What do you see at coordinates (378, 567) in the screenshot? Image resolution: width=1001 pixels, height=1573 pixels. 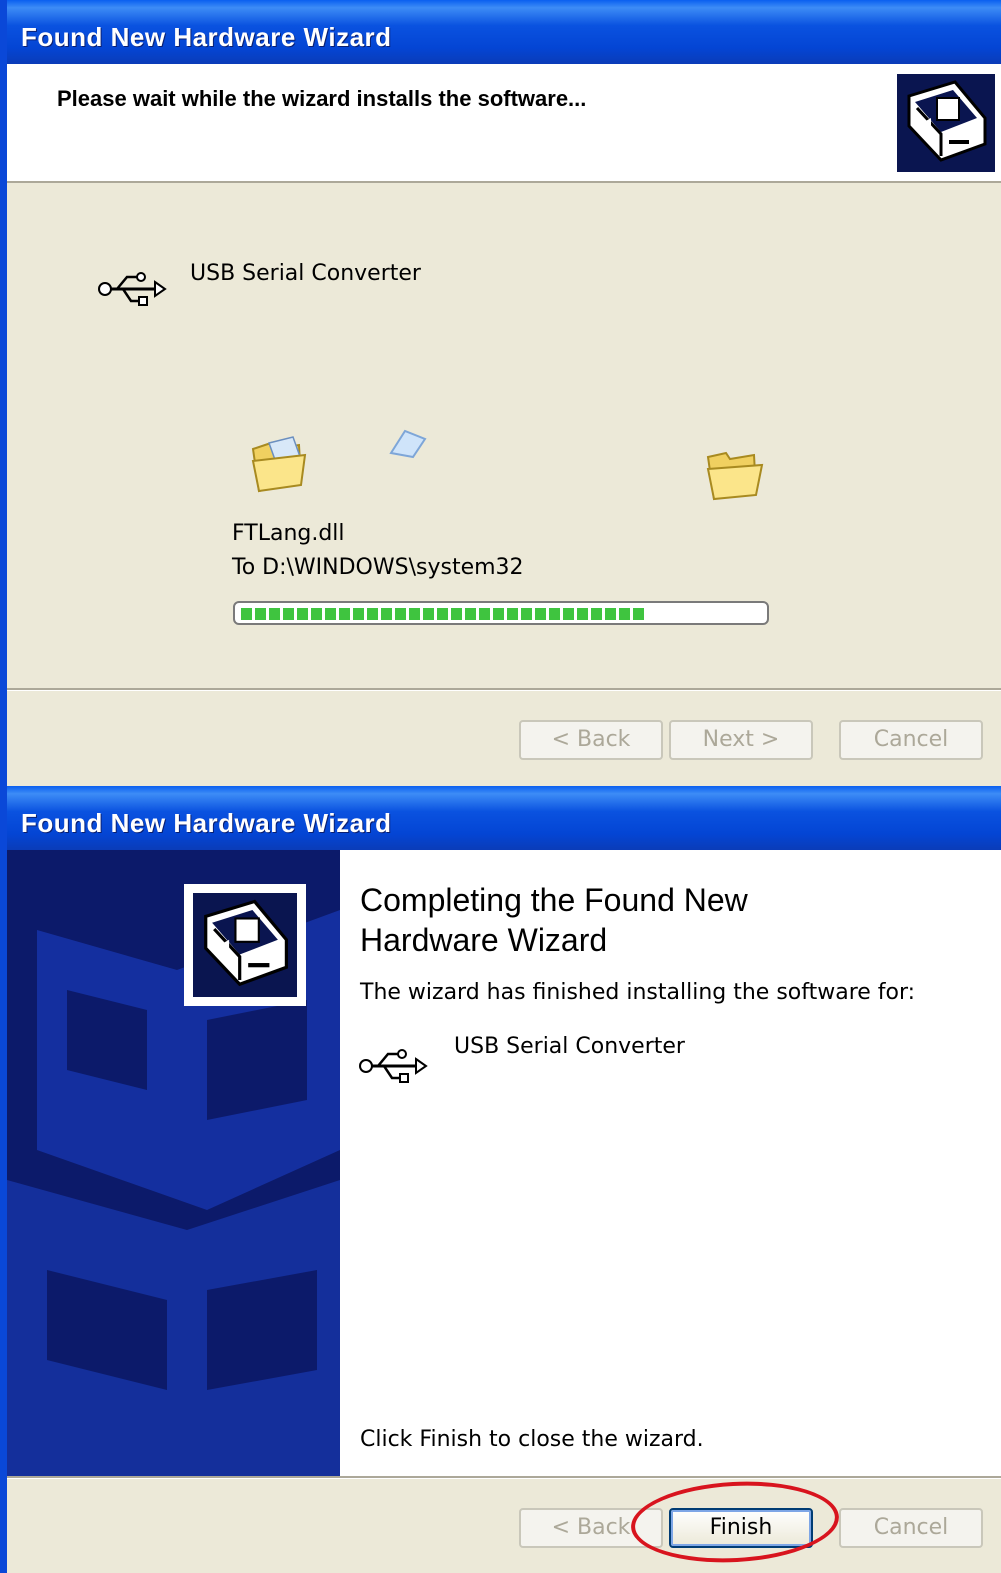 I see `destination-path: To D:\WINDOWS\system32` at bounding box center [378, 567].